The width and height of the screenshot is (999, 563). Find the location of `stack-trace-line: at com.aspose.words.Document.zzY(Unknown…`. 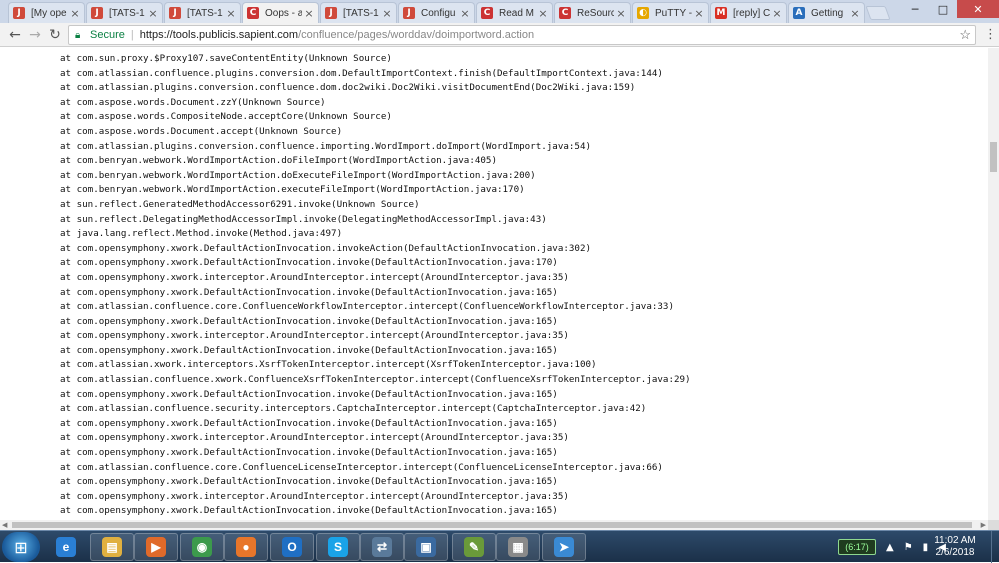

stack-trace-line: at com.aspose.words.Document.zzY(Unknown… is located at coordinates (193, 102).